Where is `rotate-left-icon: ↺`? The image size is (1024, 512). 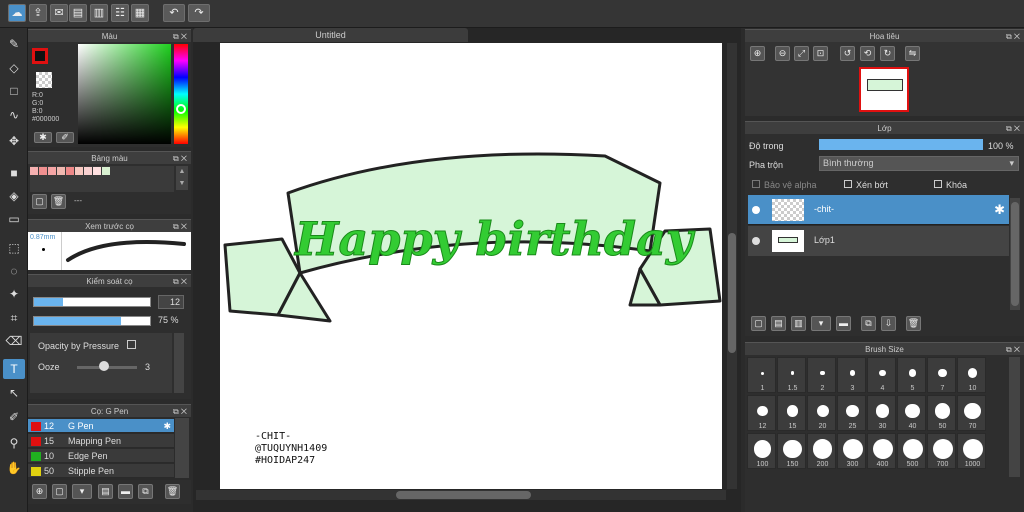
rotate-left-icon: ↺ is located at coordinates (847, 53).